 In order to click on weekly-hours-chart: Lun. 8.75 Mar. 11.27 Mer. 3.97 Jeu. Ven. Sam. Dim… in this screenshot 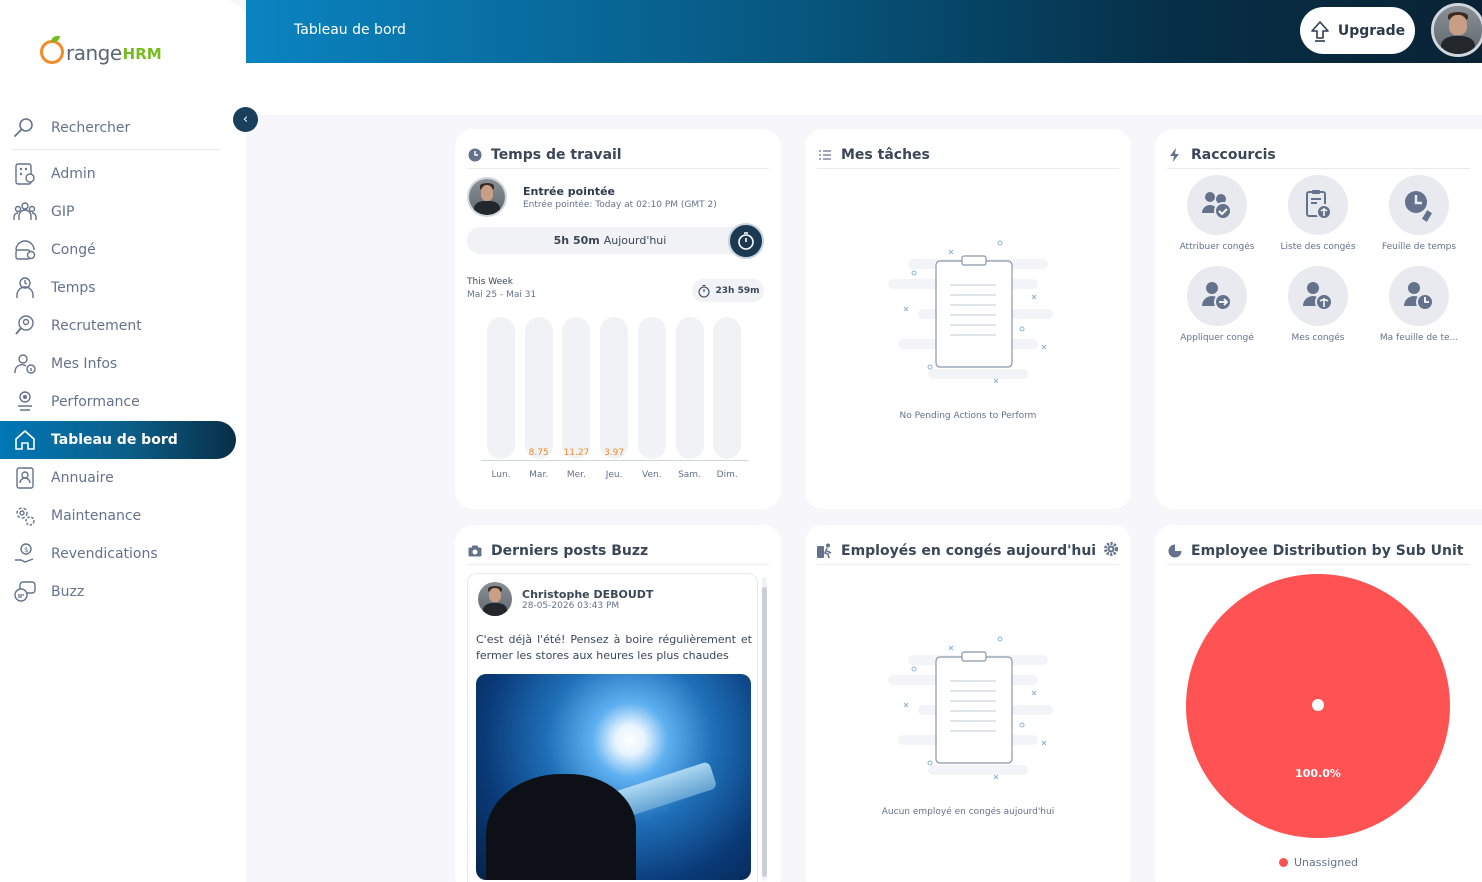, I will do `click(616, 402)`.